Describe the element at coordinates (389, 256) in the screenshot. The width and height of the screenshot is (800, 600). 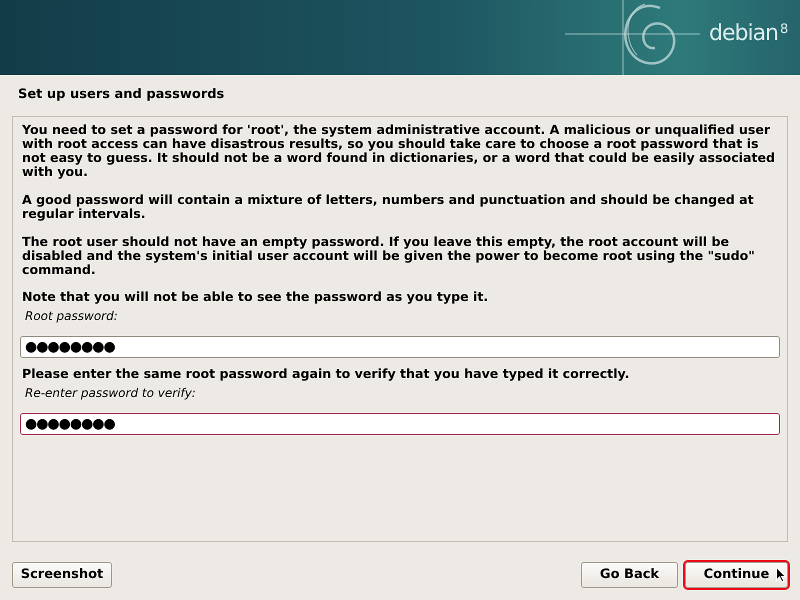
I see `description-paragraph: The root user should not have an empty password. If you leave this empty, the root account will be disabled and the system's initial user account will be given the power to become root using the "sudo" command.` at that location.